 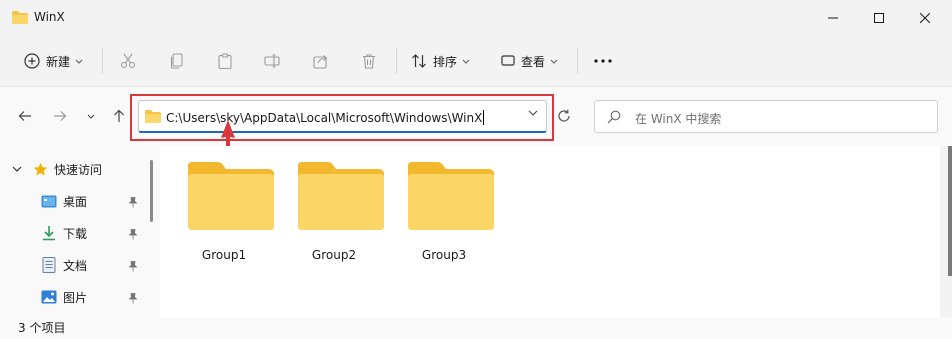 I want to click on navigation-pane: 快速访问 桌面 下载 文档 图片, so click(x=80, y=231).